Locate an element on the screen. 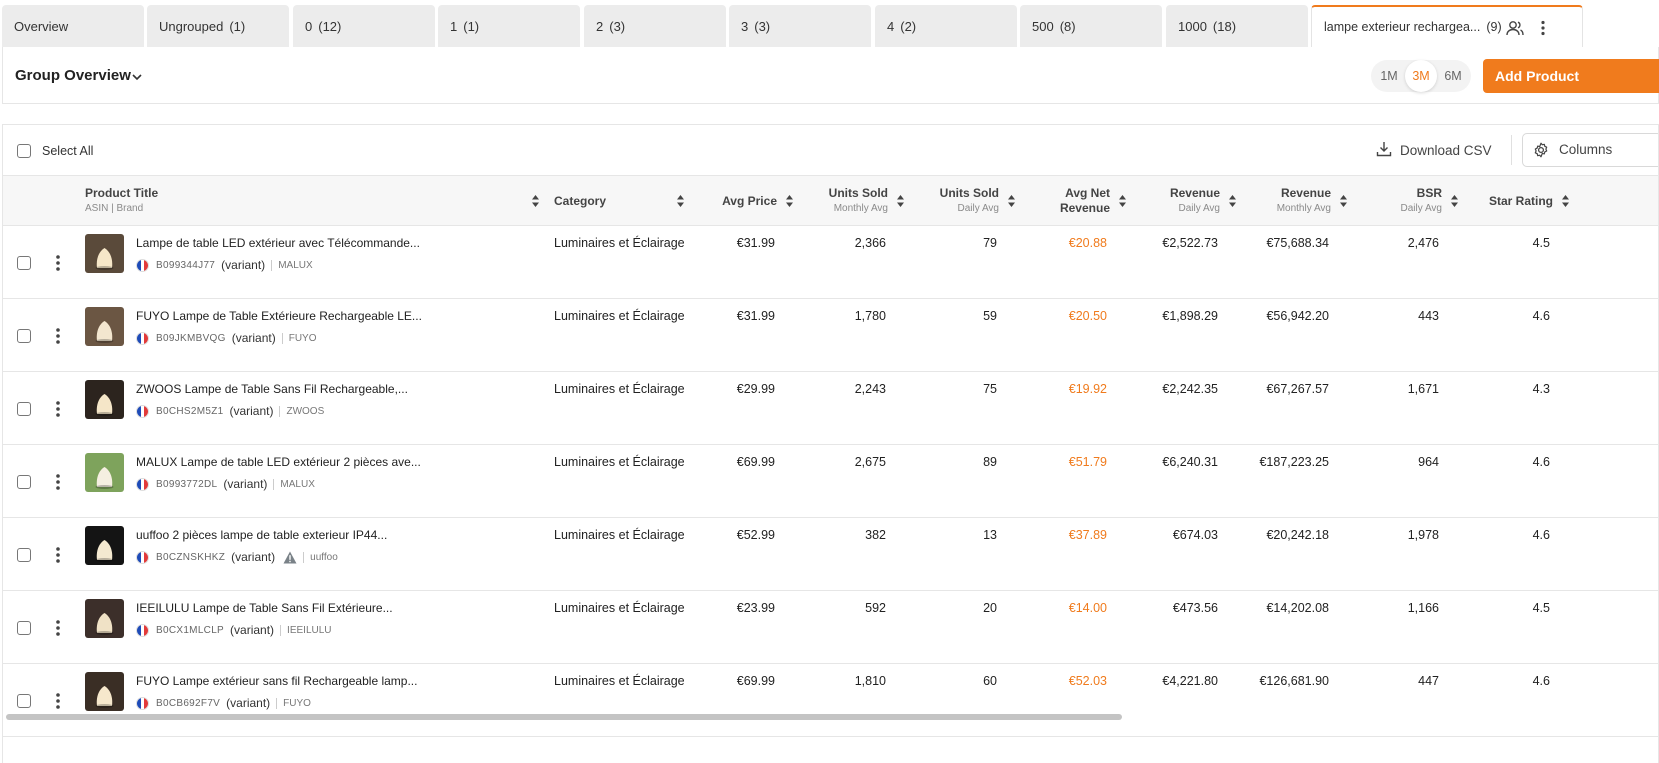  download-csv-button: Download CSV is located at coordinates (1434, 150).